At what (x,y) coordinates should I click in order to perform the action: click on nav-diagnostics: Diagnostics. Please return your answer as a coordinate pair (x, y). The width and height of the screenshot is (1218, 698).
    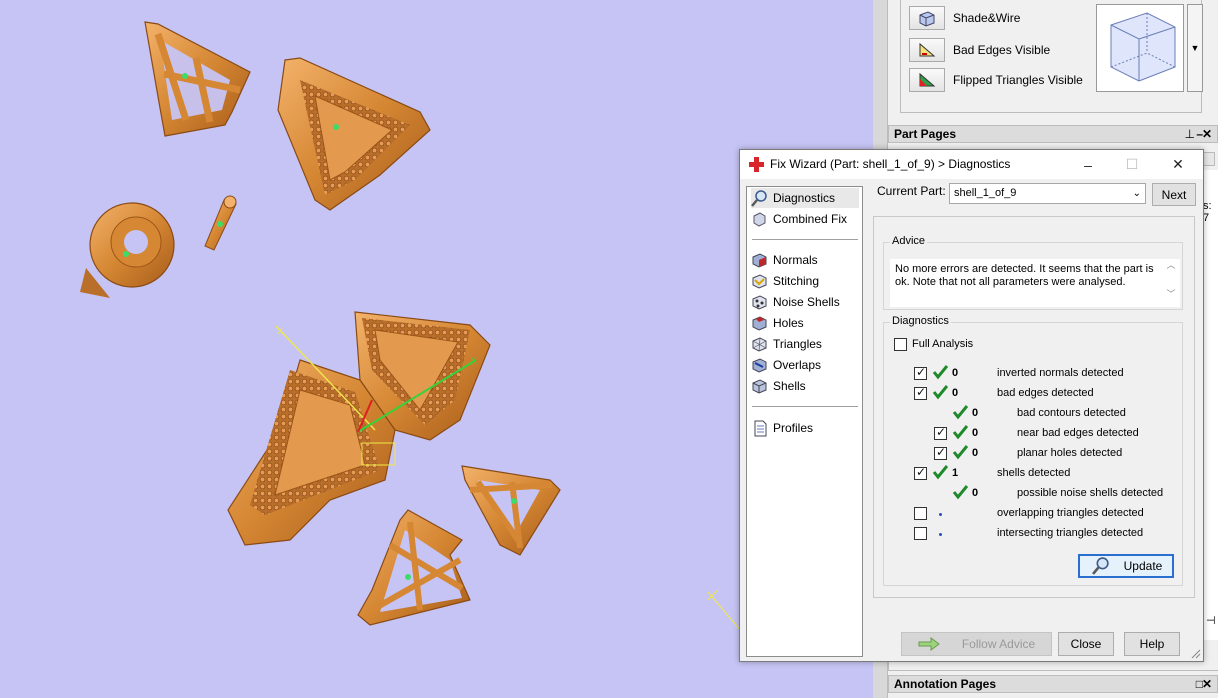
    Looking at the image, I should click on (805, 198).